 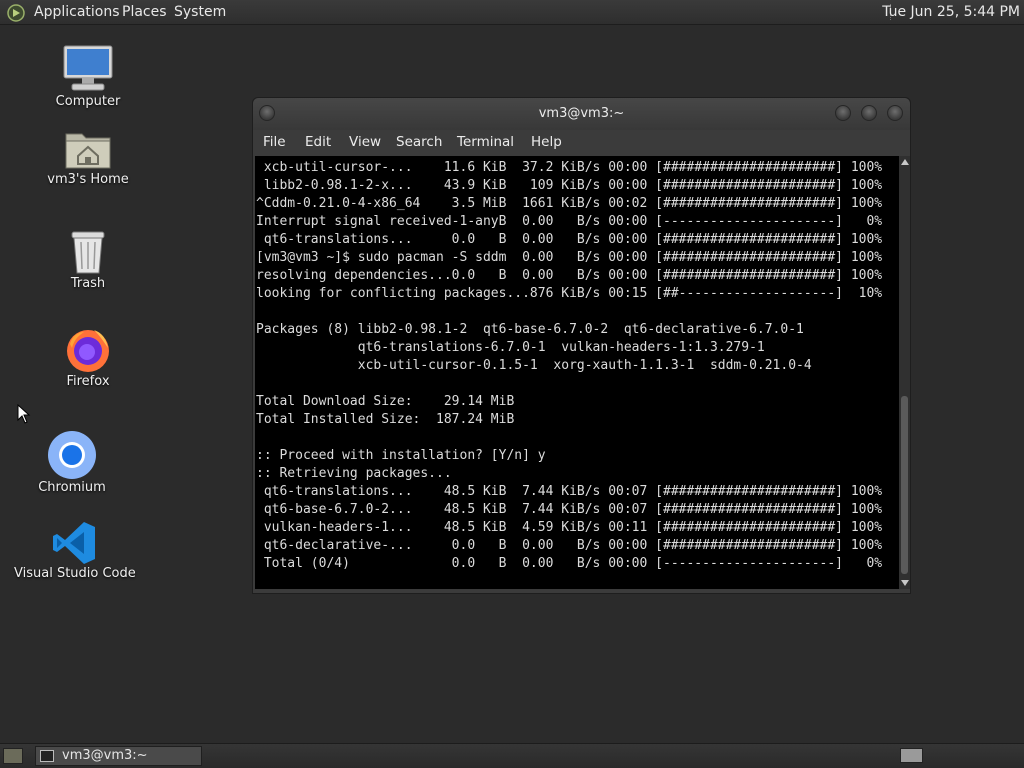 What do you see at coordinates (869, 113) in the screenshot?
I see `maximize-button` at bounding box center [869, 113].